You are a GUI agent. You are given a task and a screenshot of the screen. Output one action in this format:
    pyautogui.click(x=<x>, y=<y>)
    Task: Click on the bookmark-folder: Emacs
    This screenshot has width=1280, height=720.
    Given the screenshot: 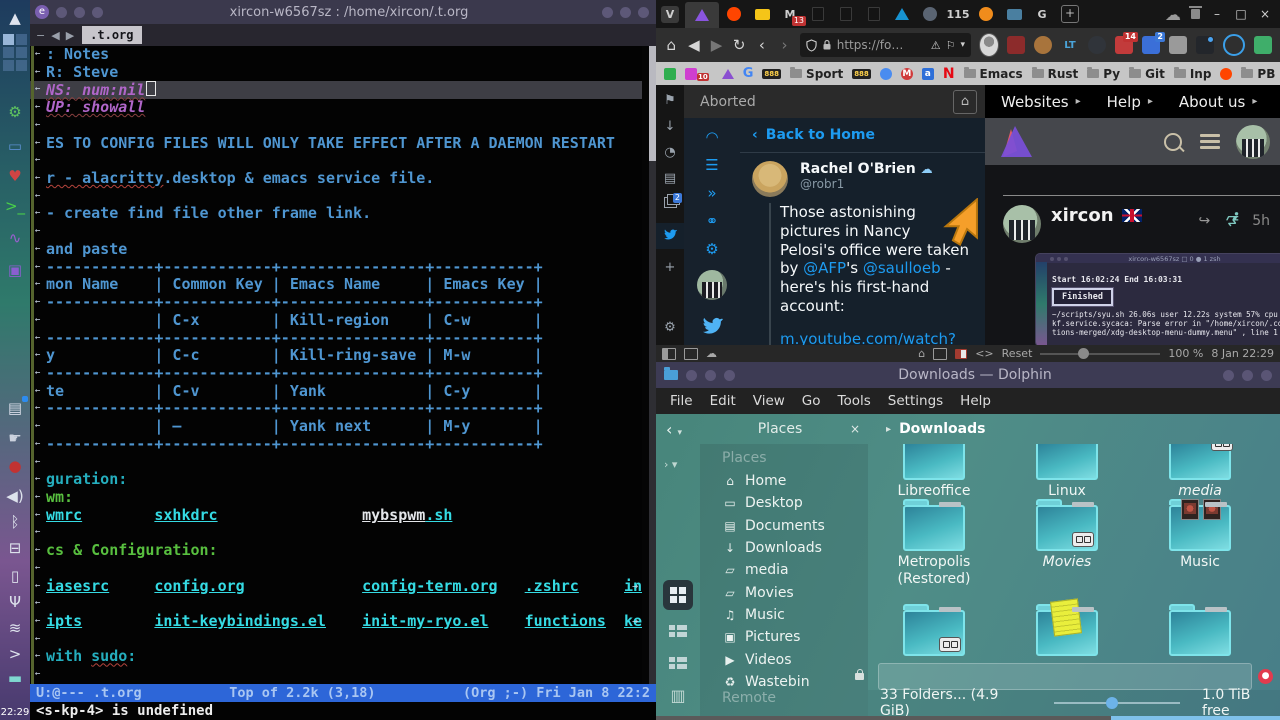 What is the action you would take?
    pyautogui.click(x=993, y=74)
    